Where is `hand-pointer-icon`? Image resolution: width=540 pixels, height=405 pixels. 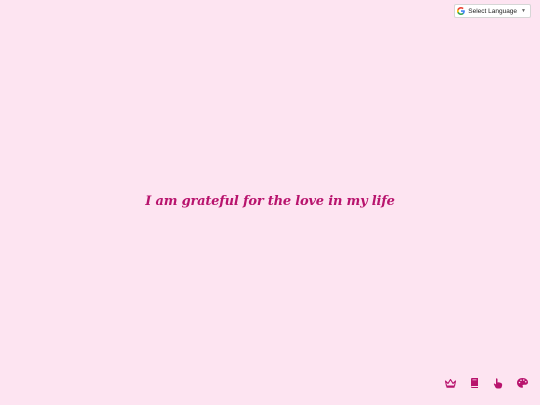
hand-pointer-icon is located at coordinates (498, 383).